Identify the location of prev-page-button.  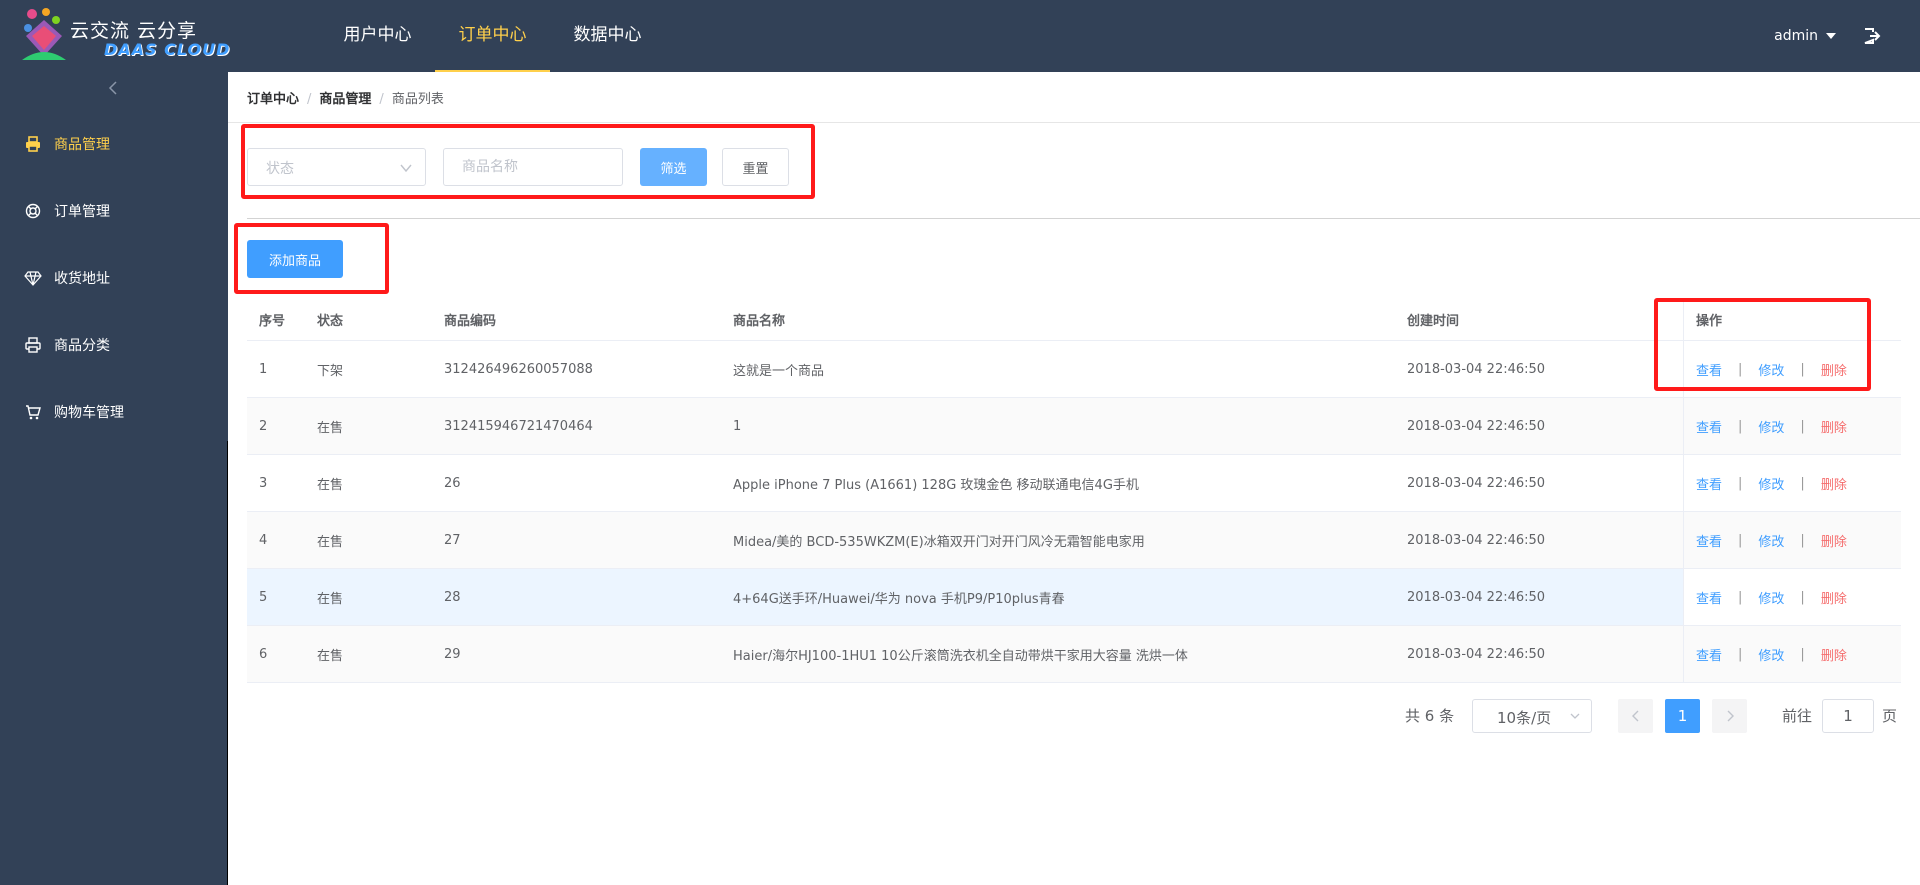
(1635, 716).